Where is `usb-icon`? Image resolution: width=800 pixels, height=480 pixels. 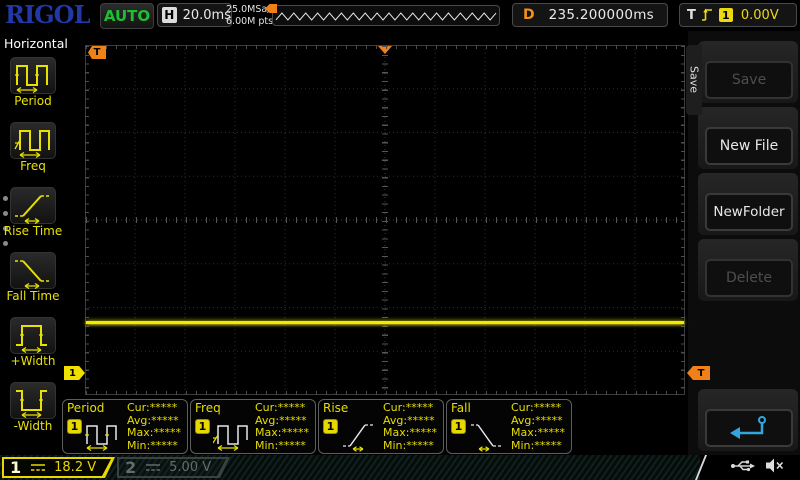 usb-icon is located at coordinates (743, 466).